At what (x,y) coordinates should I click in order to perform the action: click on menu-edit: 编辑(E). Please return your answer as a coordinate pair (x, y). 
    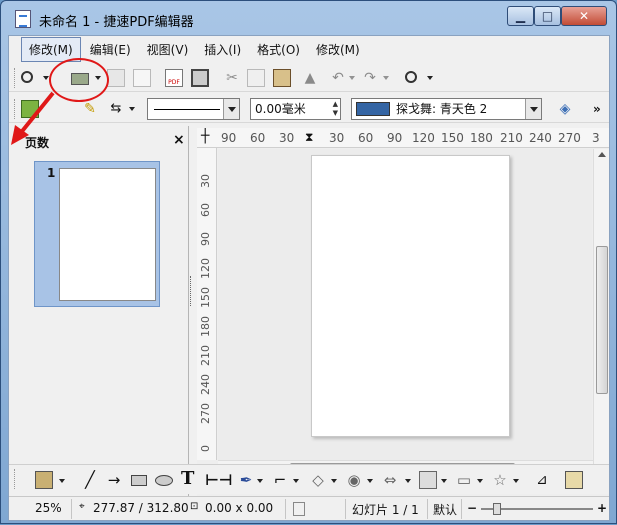
    Looking at the image, I should click on (110, 49).